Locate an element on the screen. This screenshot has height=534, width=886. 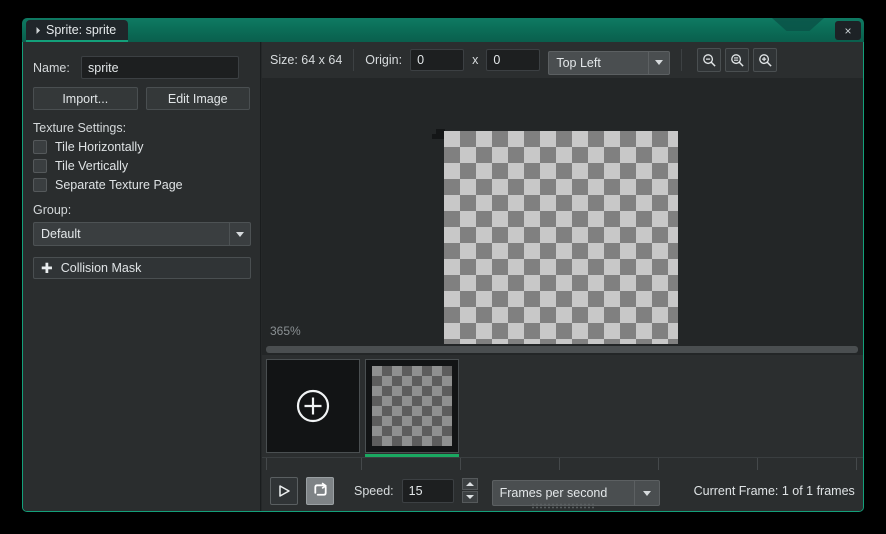
zoom-reset-button is located at coordinates (737, 60).